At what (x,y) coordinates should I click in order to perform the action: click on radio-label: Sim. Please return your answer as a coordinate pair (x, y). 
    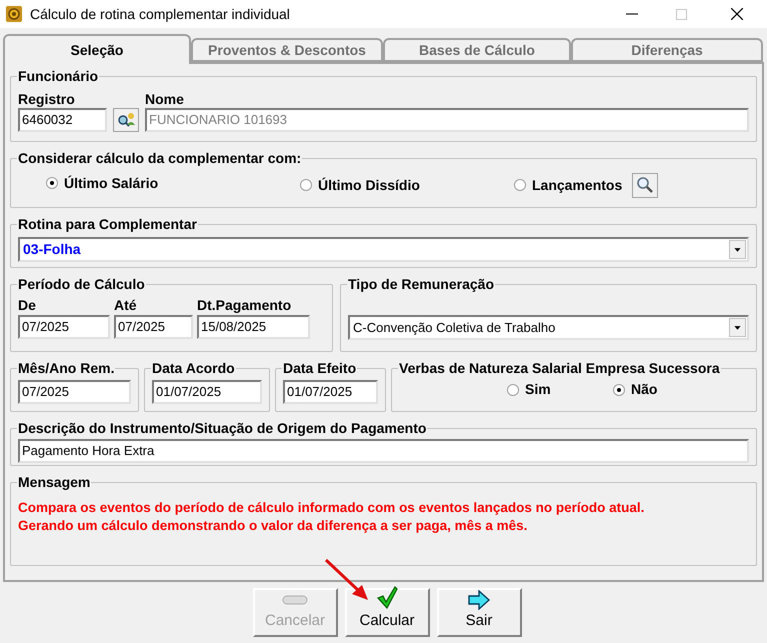
    Looking at the image, I should click on (538, 389).